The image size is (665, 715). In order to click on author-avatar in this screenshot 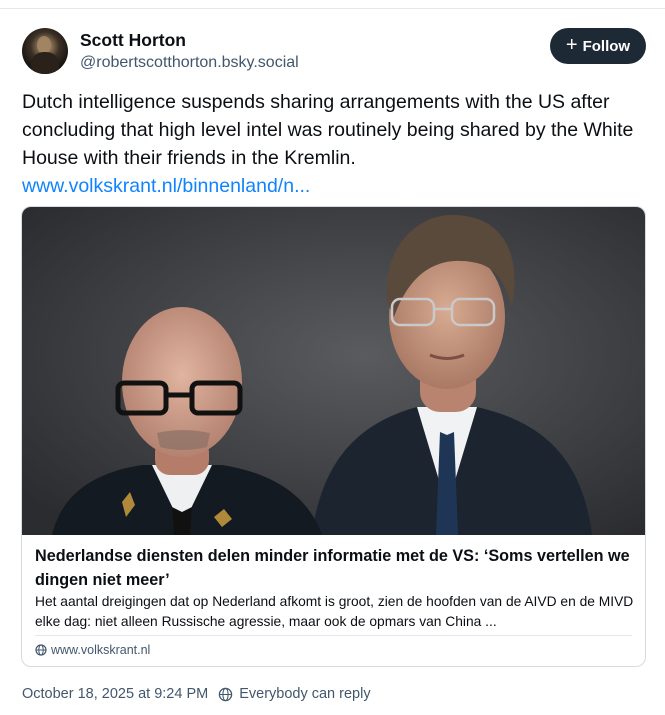, I will do `click(45, 51)`.